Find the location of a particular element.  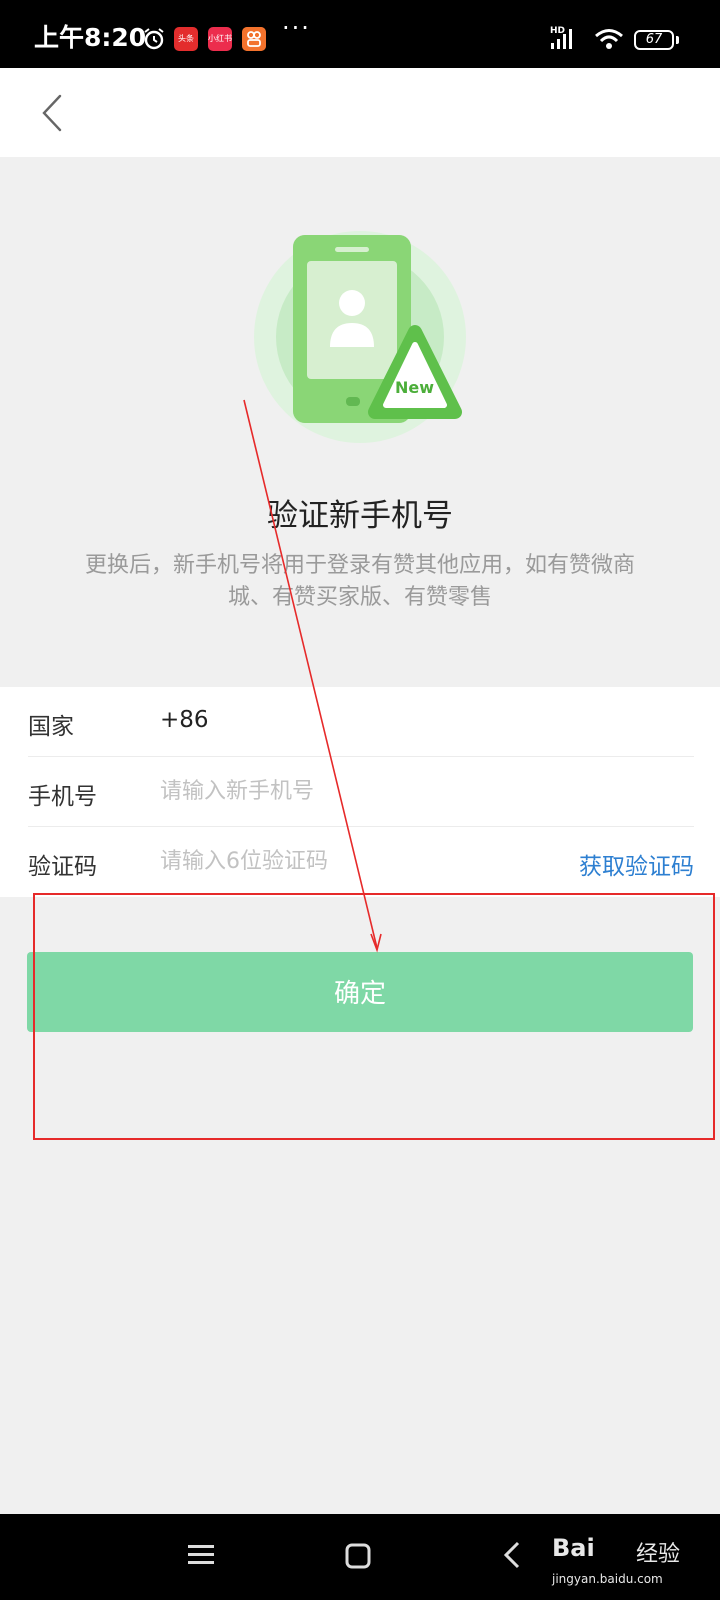

alarm-icon is located at coordinates (154, 39).